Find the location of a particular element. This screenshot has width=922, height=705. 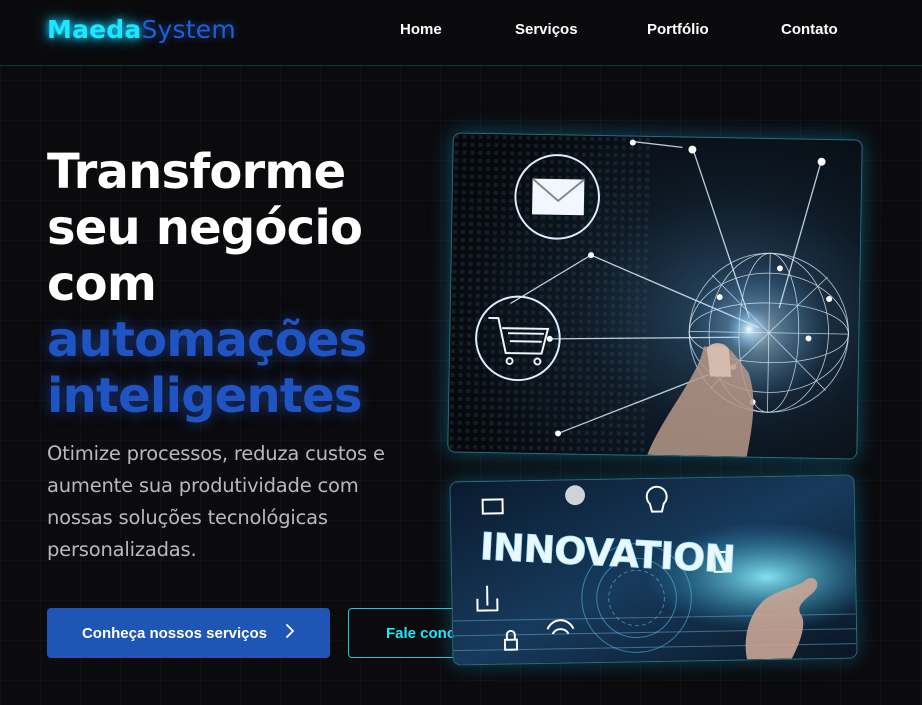

hero-title-accent-1: automações is located at coordinates (207, 340).